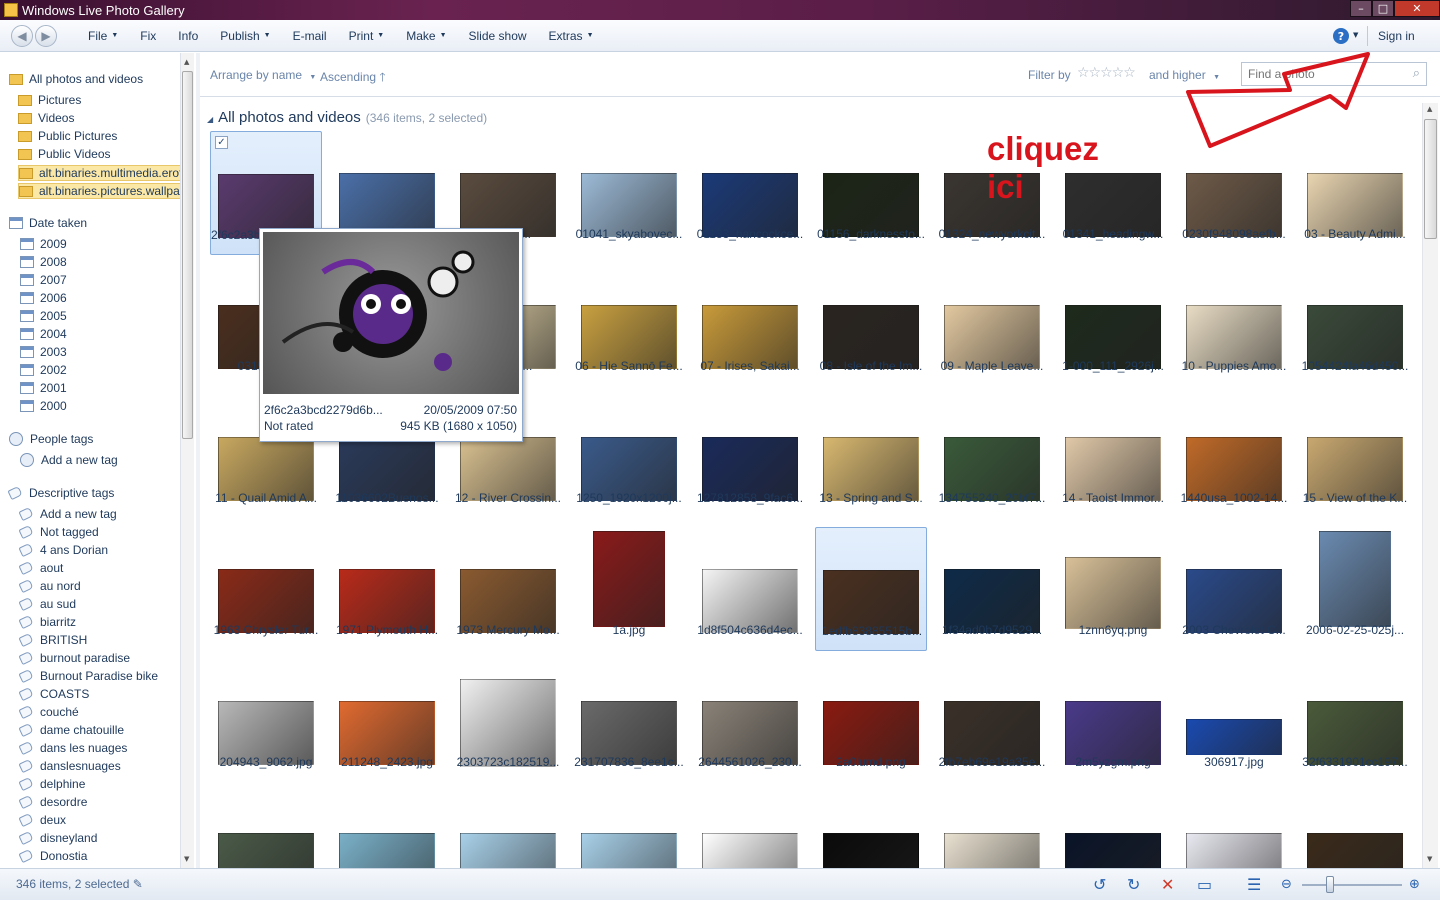 This screenshot has width=1440, height=900. I want to click on sidebar-item-tag: biarritz, so click(47, 622).